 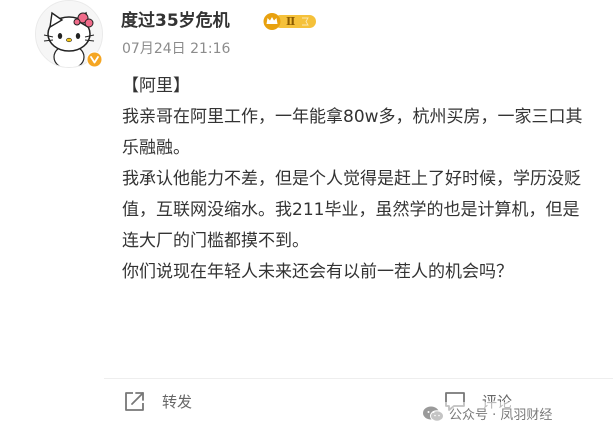 What do you see at coordinates (157, 401) in the screenshot?
I see `repost-button: 转发` at bounding box center [157, 401].